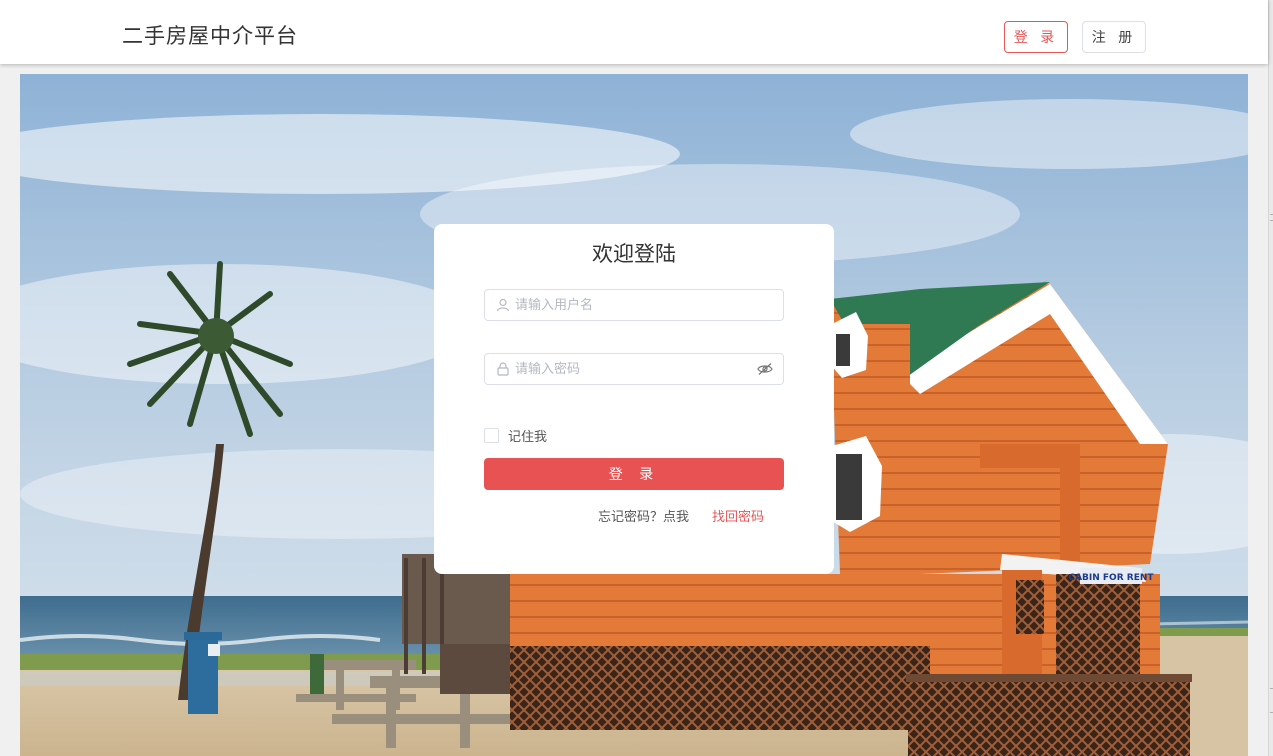 This screenshot has height=756, width=1273. Describe the element at coordinates (203, 673) in the screenshot. I see `utility-post` at that location.